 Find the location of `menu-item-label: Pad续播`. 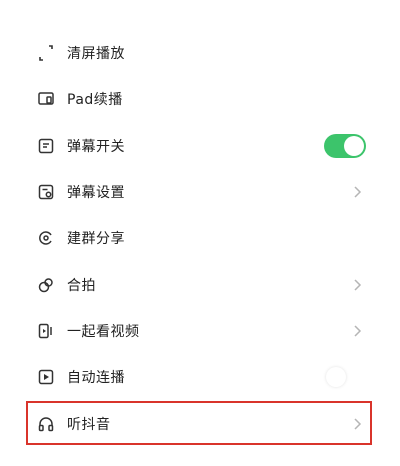

menu-item-label: Pad续播 is located at coordinates (95, 100).